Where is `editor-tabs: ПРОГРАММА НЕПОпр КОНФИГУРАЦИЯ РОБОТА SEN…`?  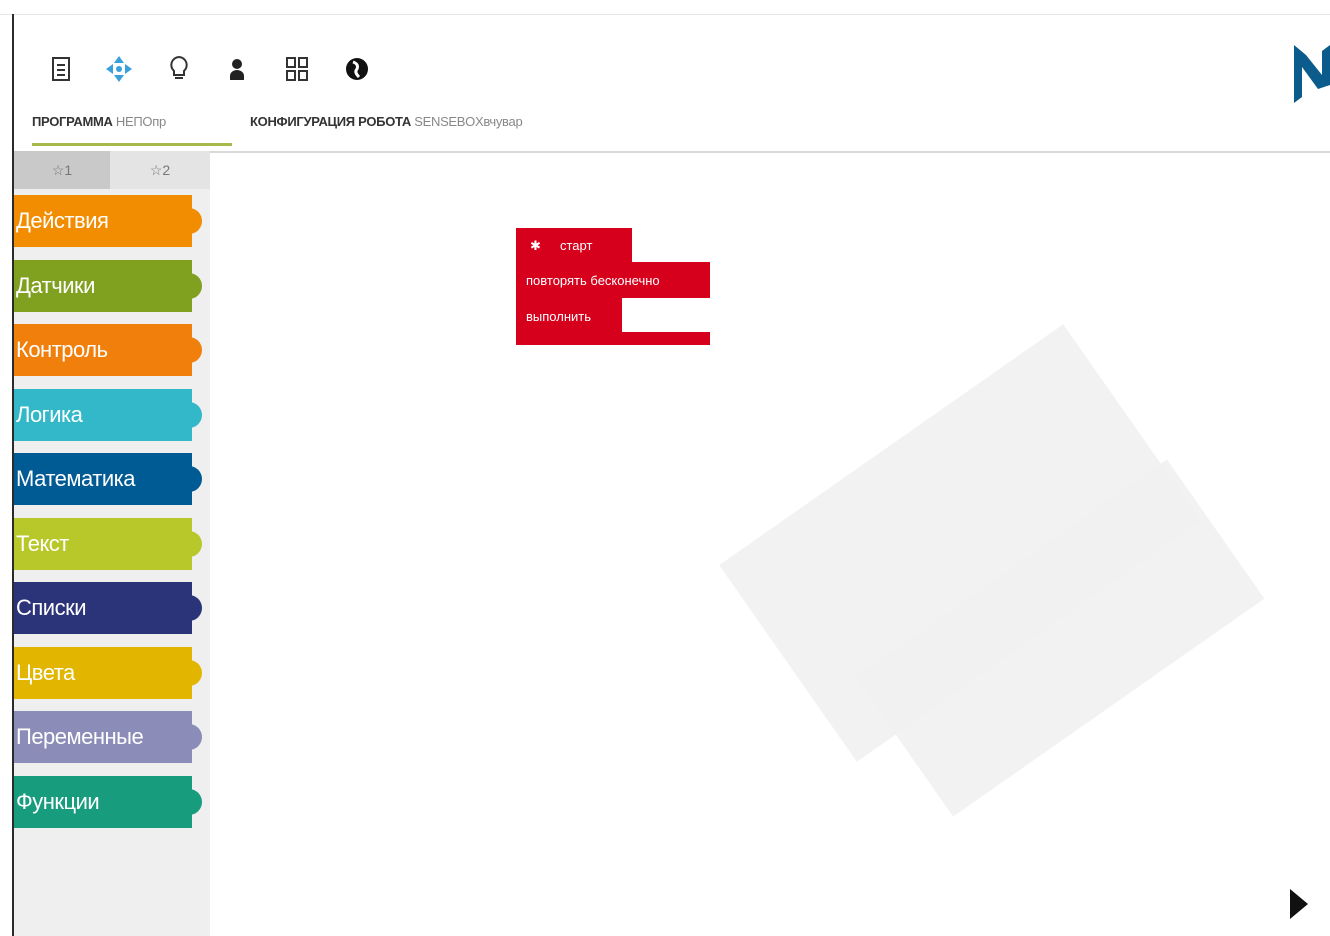
editor-tabs: ПРОГРАММА НЕПОпр КОНФИГУРАЦИЯ РОБОТА SEN… is located at coordinates (672, 127).